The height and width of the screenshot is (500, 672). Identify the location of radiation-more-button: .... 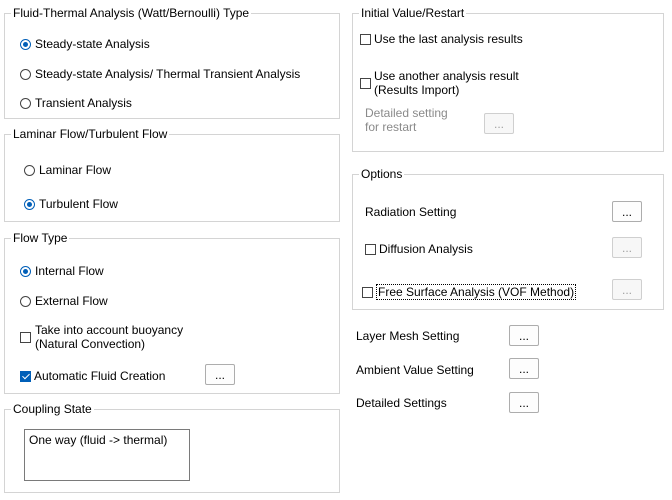
(627, 211).